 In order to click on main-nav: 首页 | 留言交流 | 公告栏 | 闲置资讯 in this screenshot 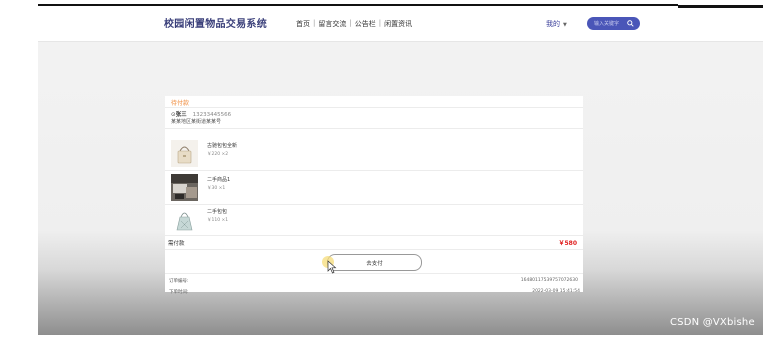, I will do `click(354, 24)`.